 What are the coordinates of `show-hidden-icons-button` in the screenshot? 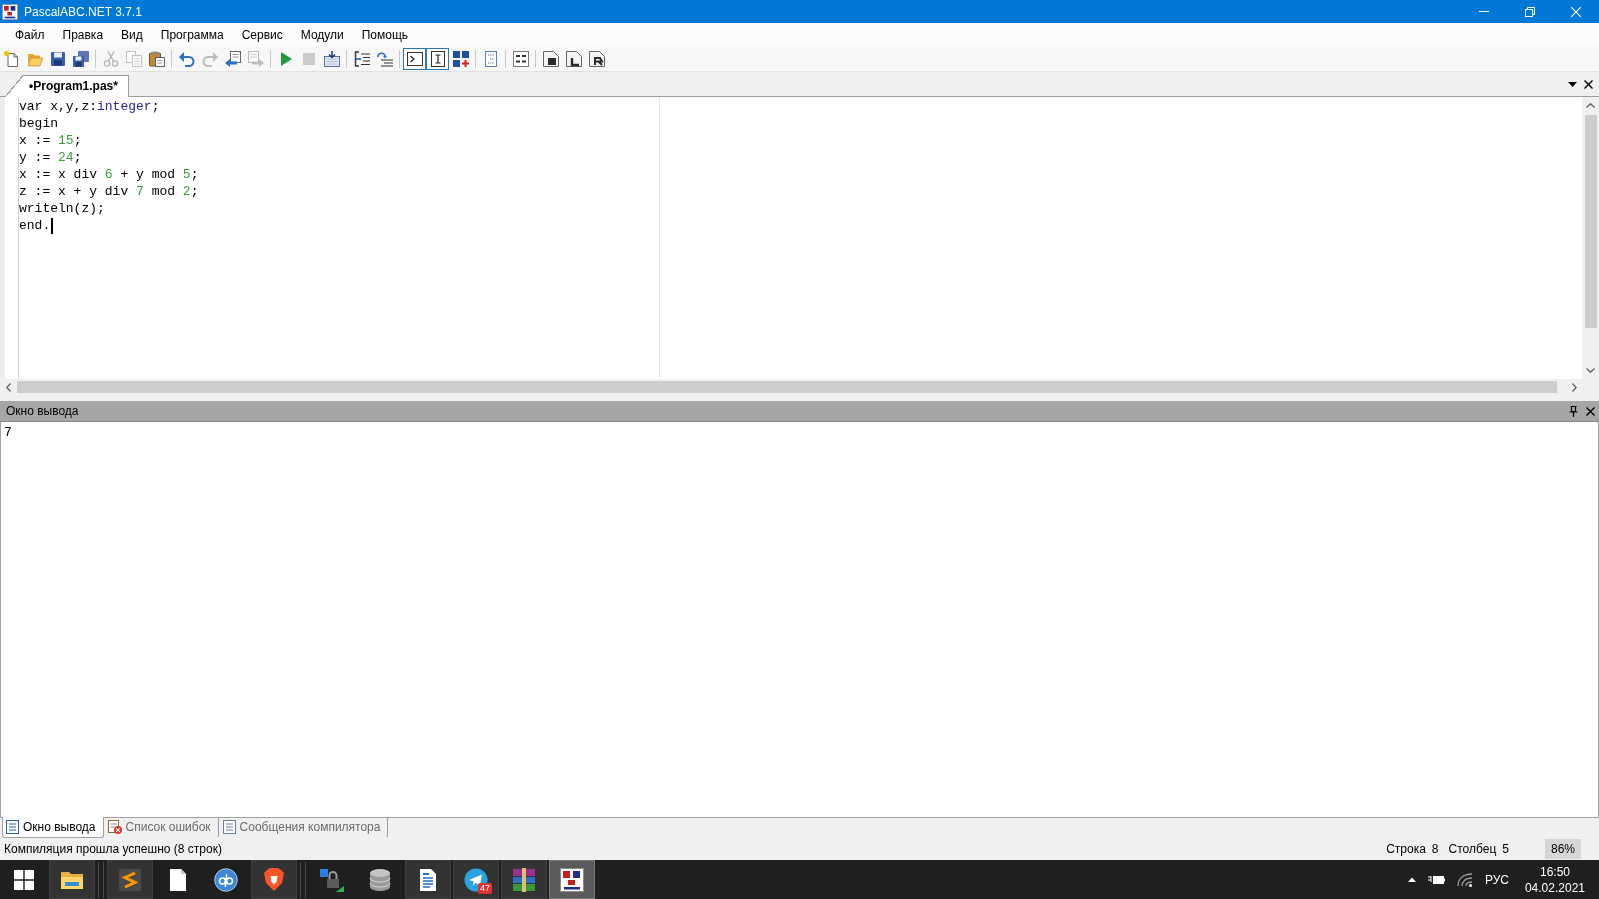 It's located at (1411, 879).